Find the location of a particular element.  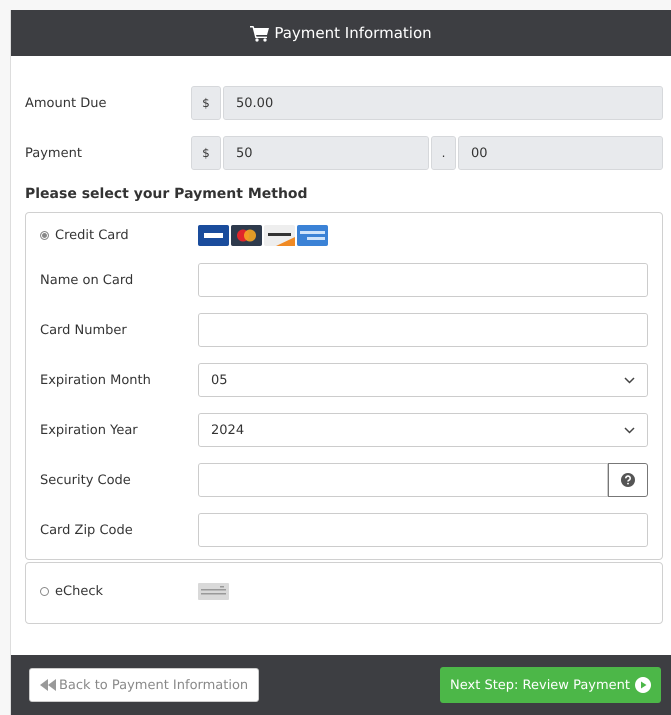

panel-title: Payment Information is located at coordinates (353, 33).